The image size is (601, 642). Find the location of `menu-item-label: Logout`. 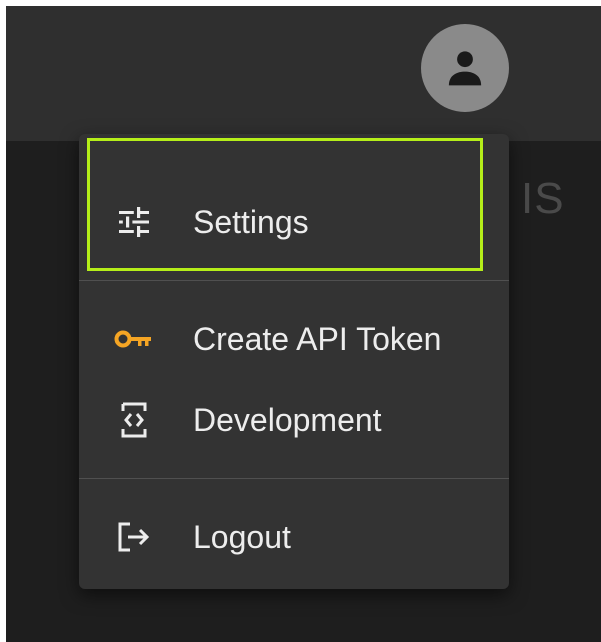

menu-item-label: Logout is located at coordinates (242, 536).